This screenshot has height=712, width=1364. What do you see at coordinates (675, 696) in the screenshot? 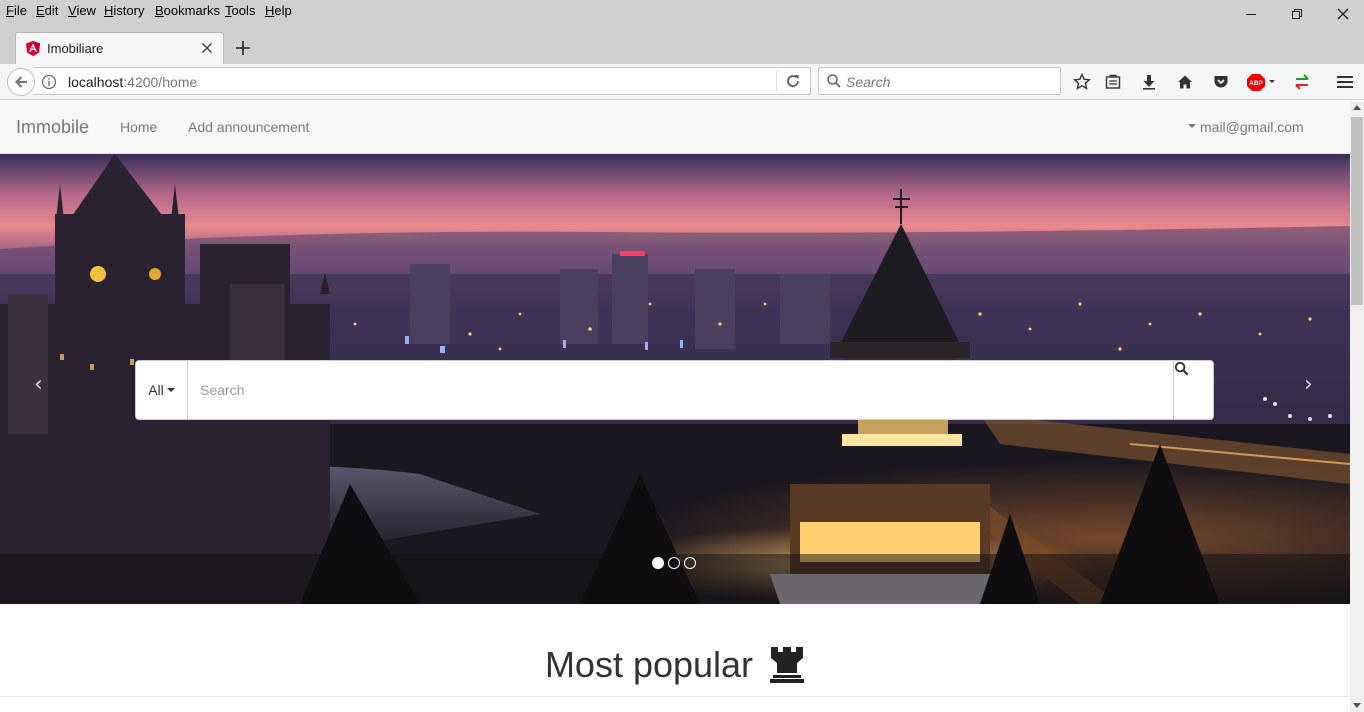
I see `section-divider` at bounding box center [675, 696].